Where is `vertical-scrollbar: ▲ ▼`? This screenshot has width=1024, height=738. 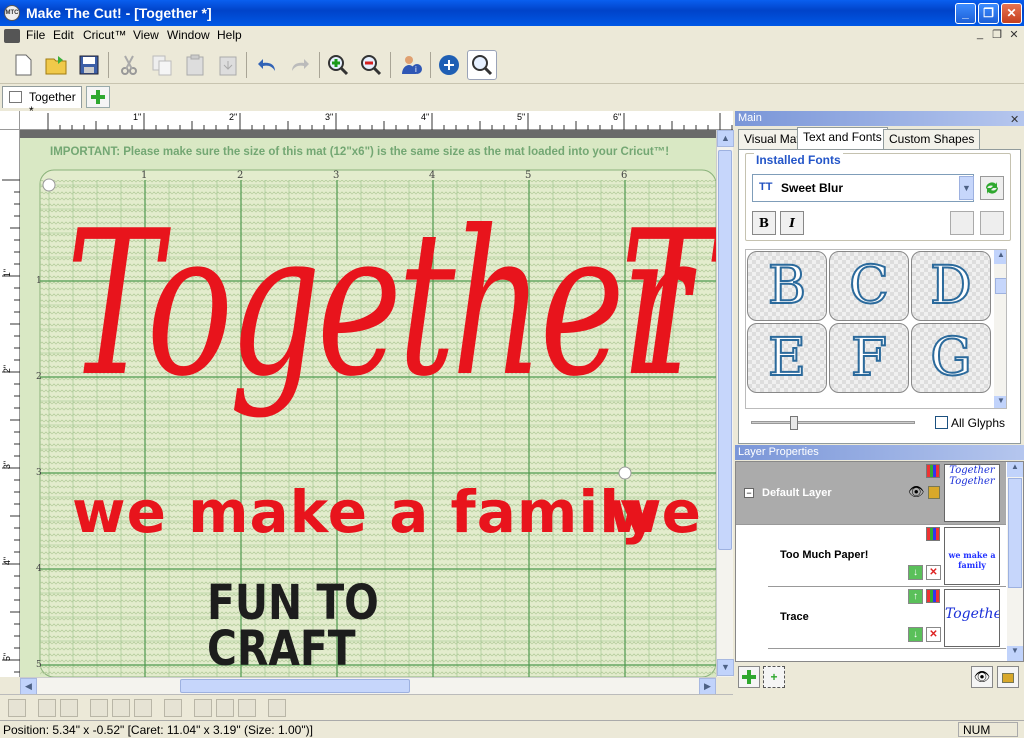 vertical-scrollbar: ▲ ▼ is located at coordinates (725, 403).